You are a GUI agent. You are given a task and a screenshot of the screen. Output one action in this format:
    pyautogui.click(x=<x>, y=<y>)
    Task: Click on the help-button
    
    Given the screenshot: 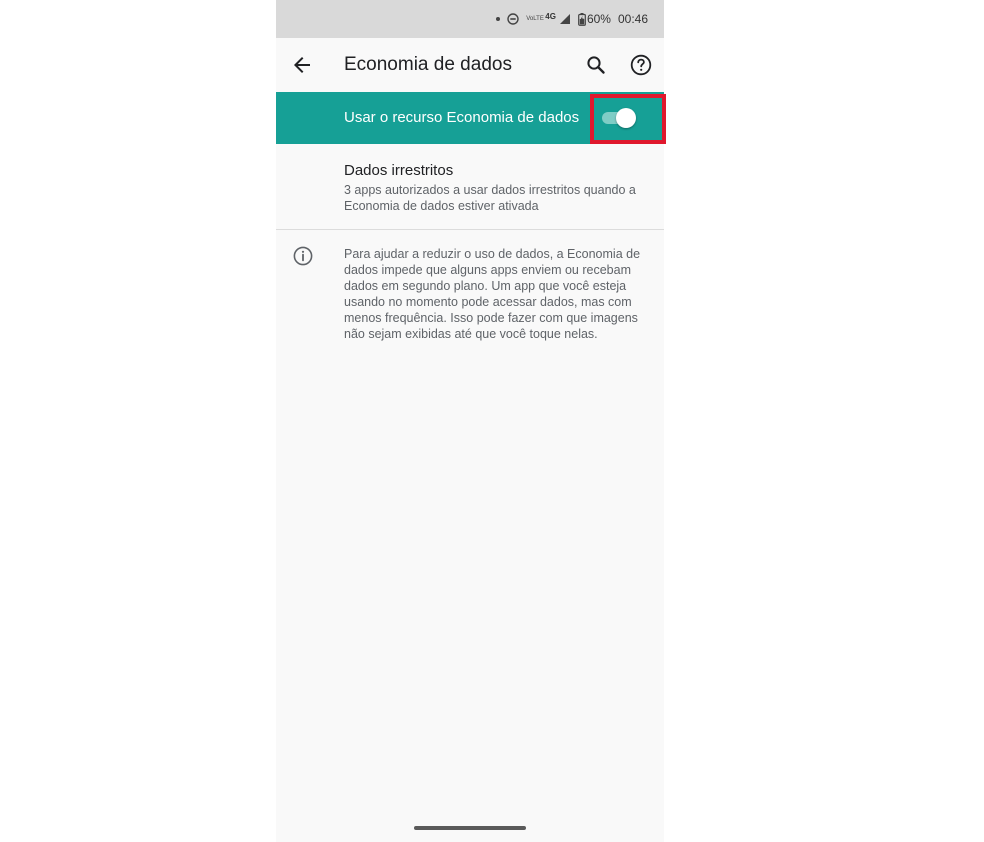 What is the action you would take?
    pyautogui.click(x=641, y=65)
    